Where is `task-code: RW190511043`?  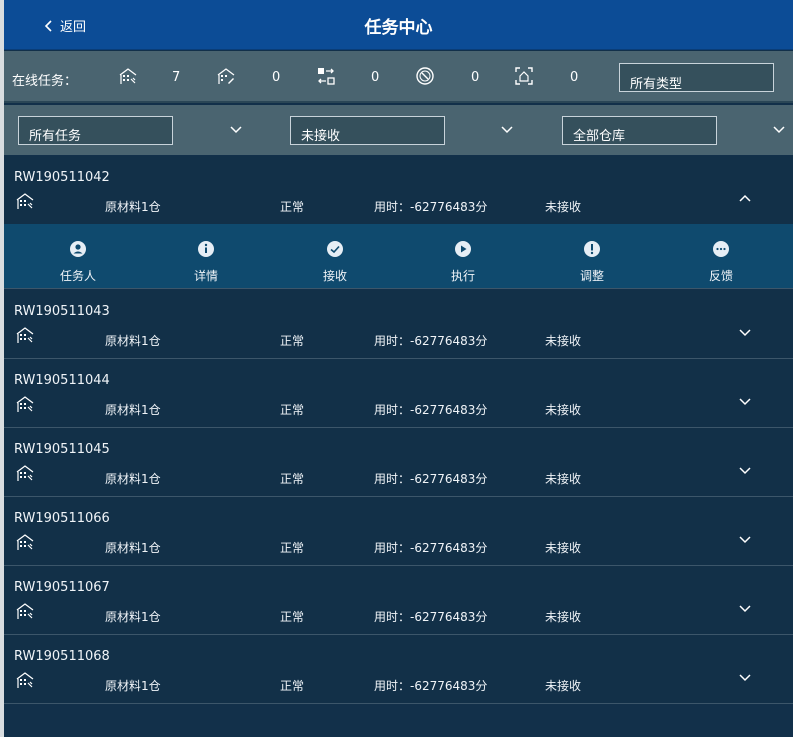 task-code: RW190511043 is located at coordinates (62, 311).